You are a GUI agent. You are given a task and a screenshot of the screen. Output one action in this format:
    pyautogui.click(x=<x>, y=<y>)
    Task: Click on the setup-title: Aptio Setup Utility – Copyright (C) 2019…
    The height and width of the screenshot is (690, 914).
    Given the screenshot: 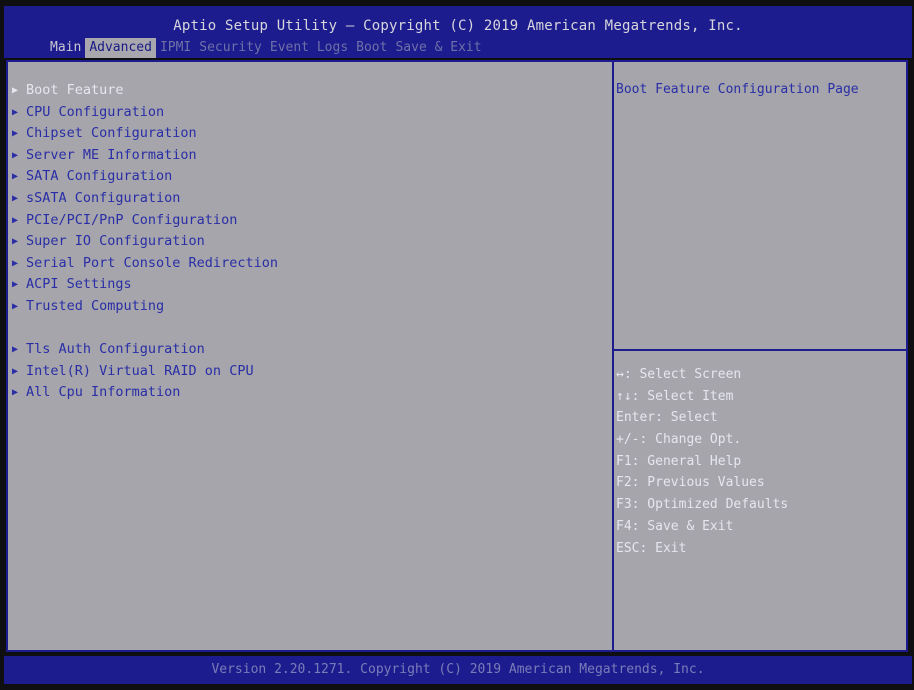 What is the action you would take?
    pyautogui.click(x=458, y=26)
    